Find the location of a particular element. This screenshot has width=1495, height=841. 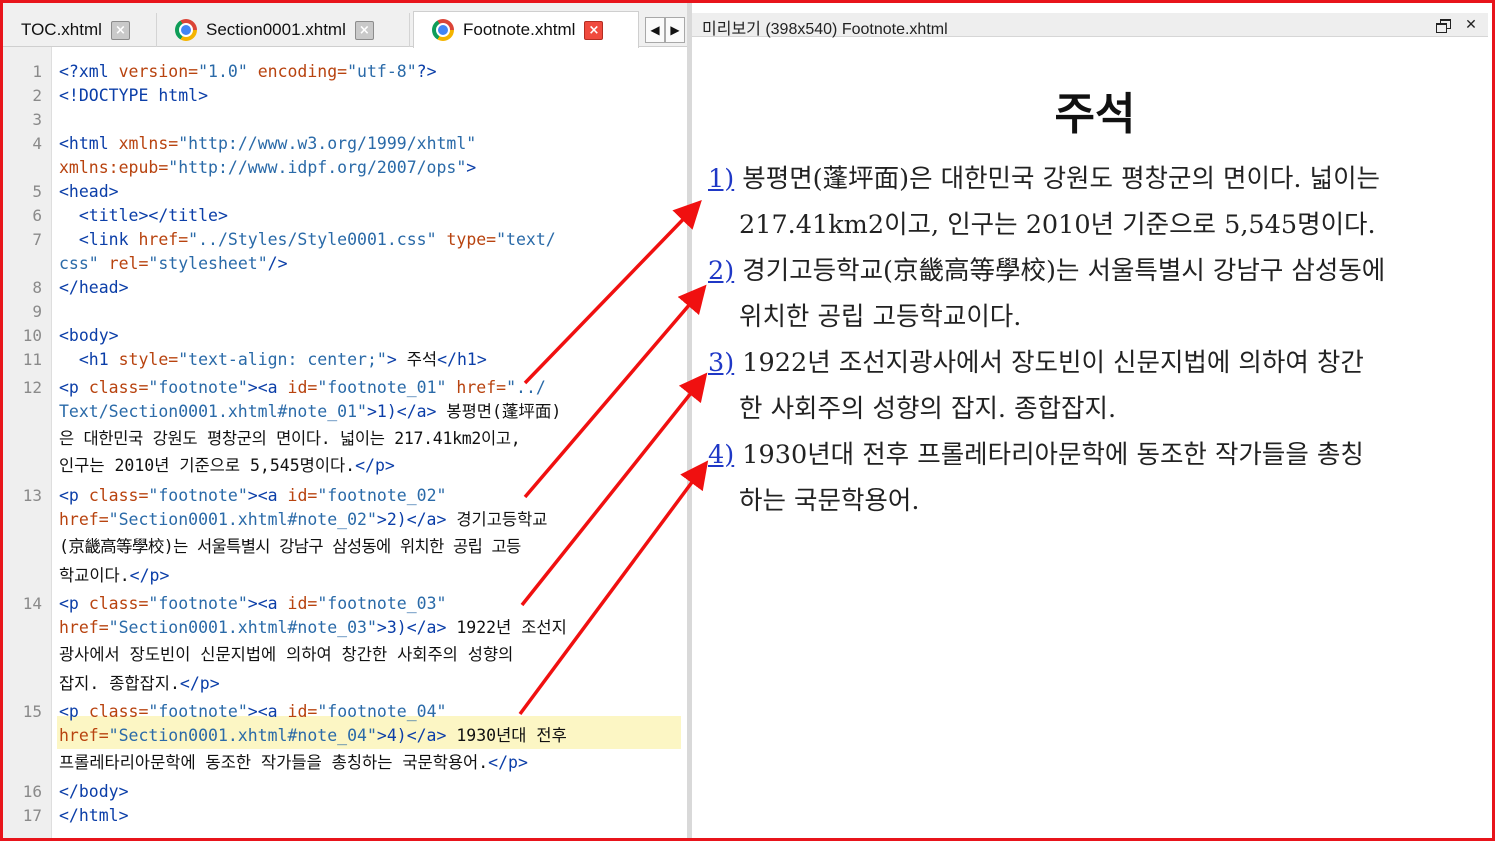

annotation-arrows is located at coordinates (613, 457).